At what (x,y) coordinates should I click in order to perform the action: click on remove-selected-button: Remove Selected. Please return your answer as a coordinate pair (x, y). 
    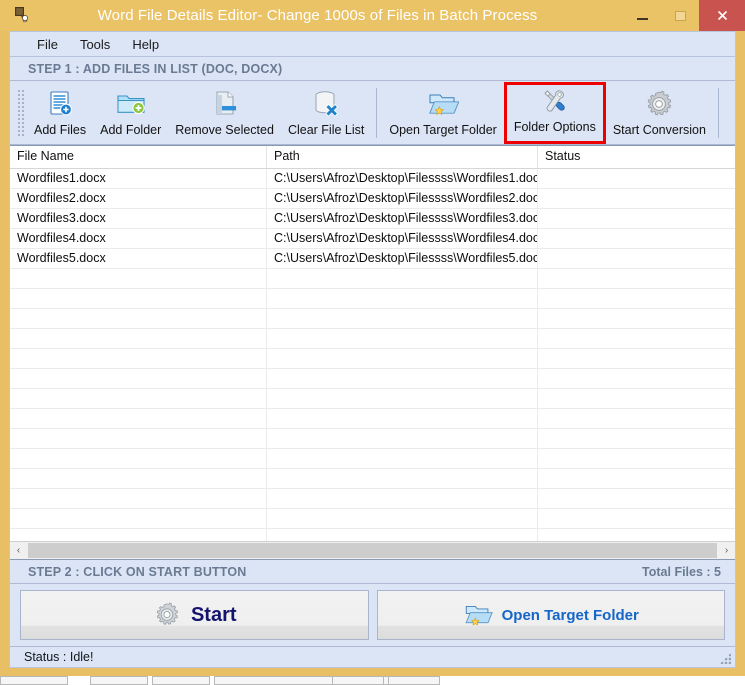
    Looking at the image, I should click on (224, 113).